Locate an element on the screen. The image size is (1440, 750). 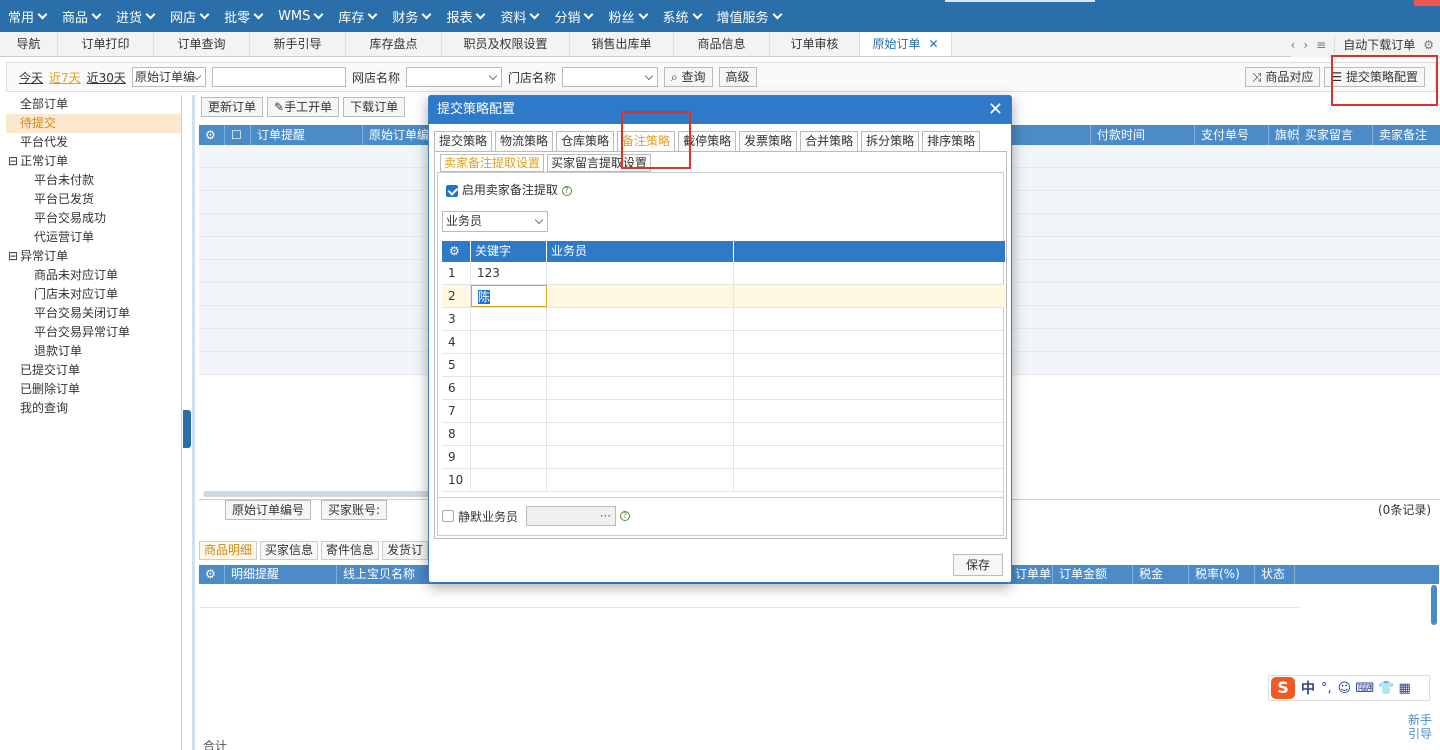
tree-node: 平台已发货 is located at coordinates (93, 199).